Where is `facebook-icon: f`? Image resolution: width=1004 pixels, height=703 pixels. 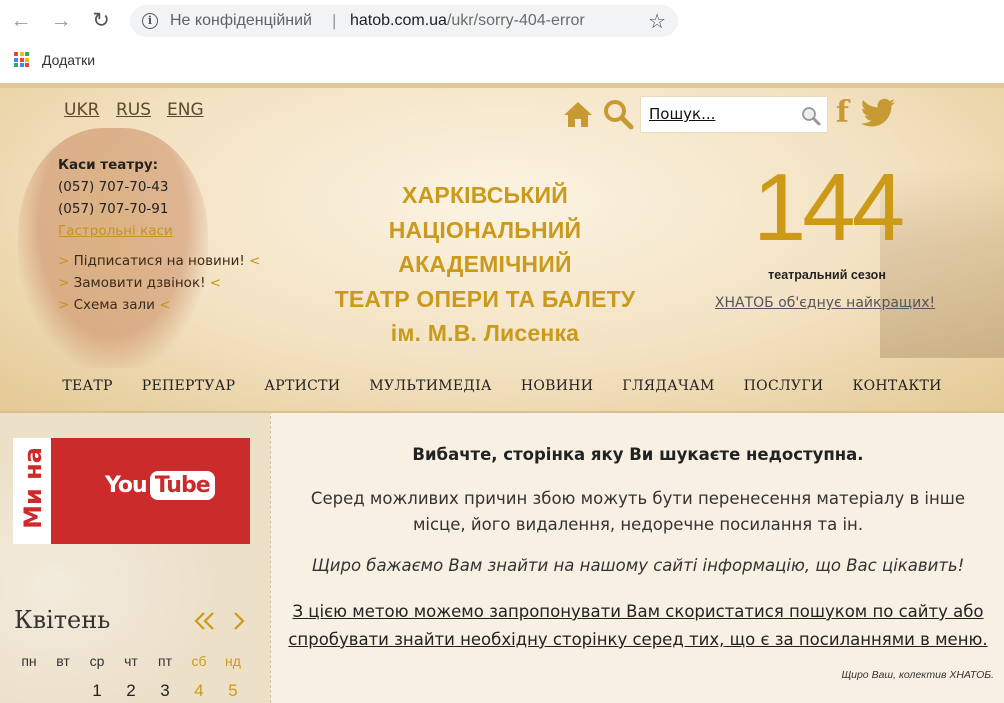
facebook-icon: f is located at coordinates (842, 113).